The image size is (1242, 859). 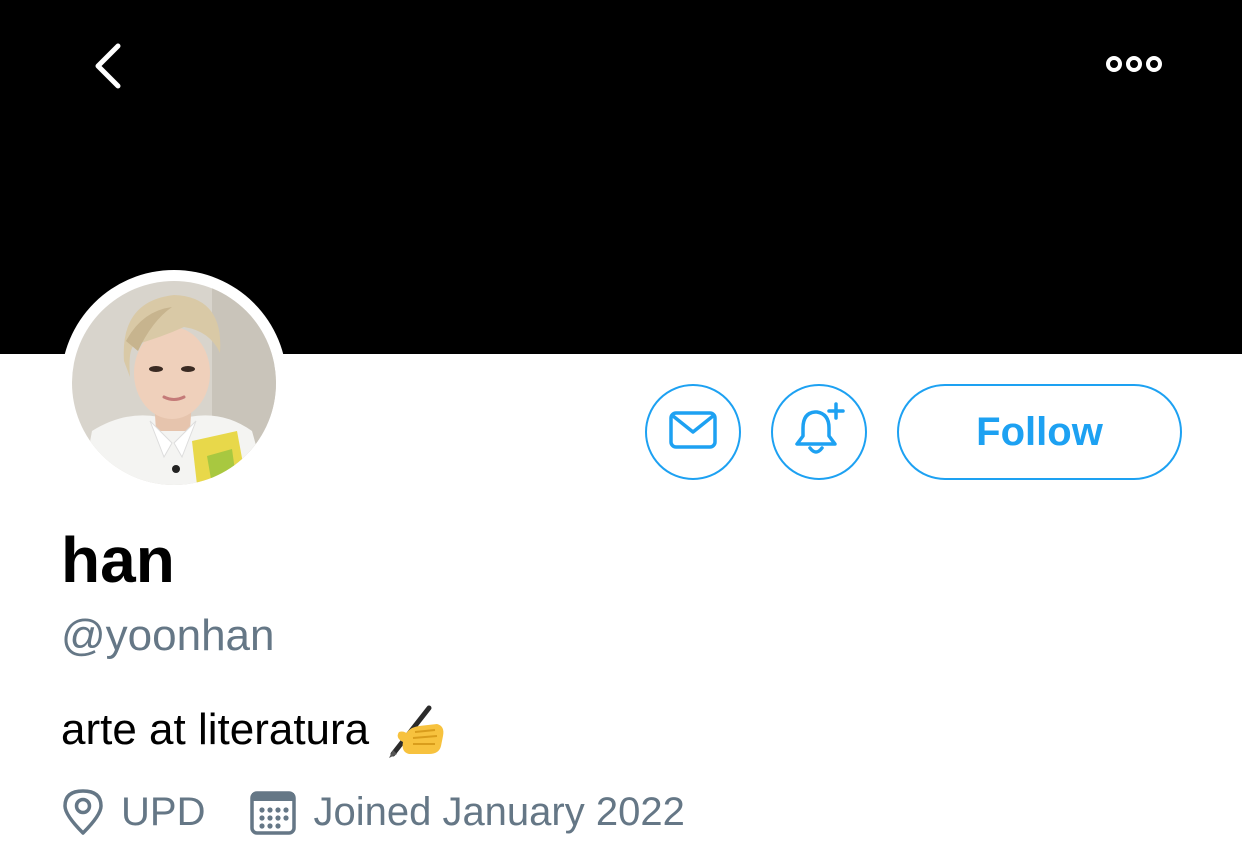 What do you see at coordinates (168, 635) in the screenshot?
I see `user-handle: @yoonhan` at bounding box center [168, 635].